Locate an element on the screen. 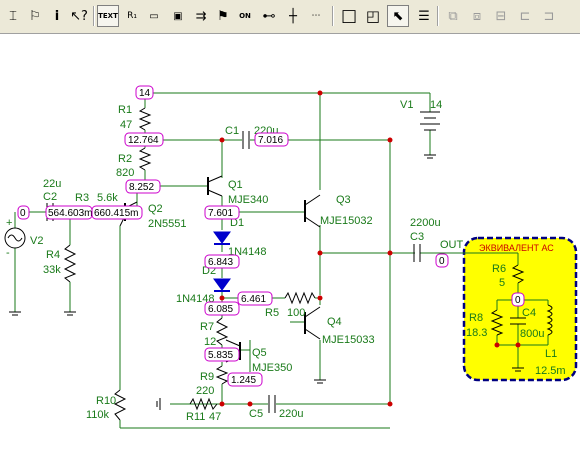 Image resolution: width=580 pixels, height=455 pixels. r4-label: R4 is located at coordinates (53, 255).